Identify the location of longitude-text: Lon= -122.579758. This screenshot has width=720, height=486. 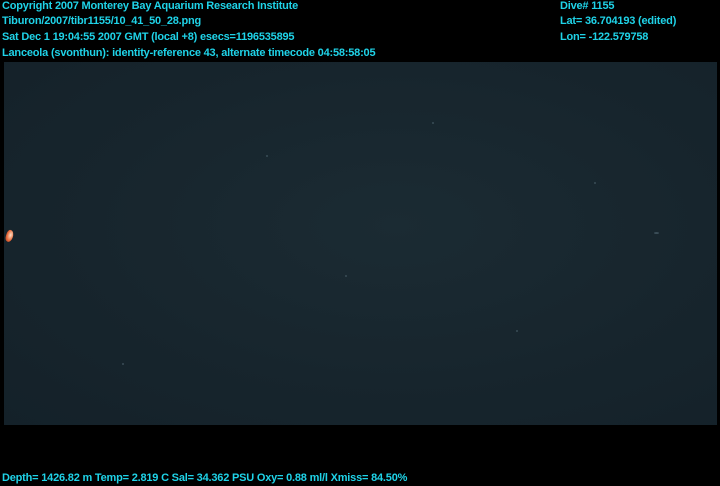
(604, 37).